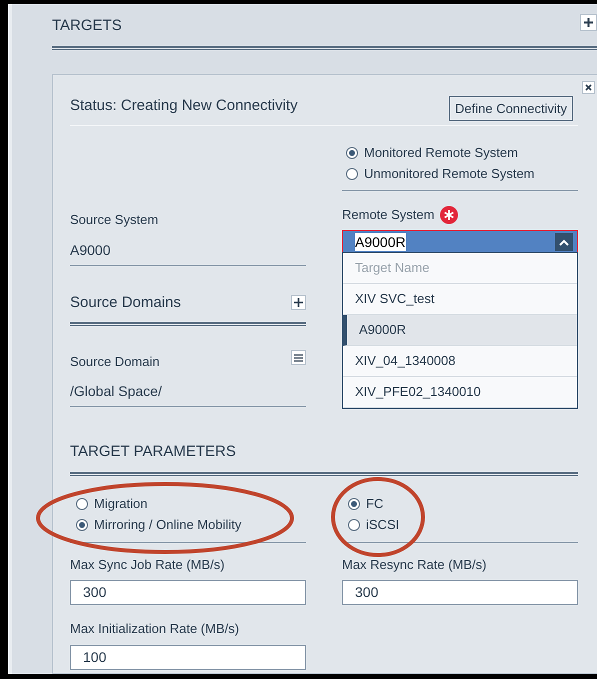 This screenshot has width=597, height=679. I want to click on collapse-button, so click(564, 242).